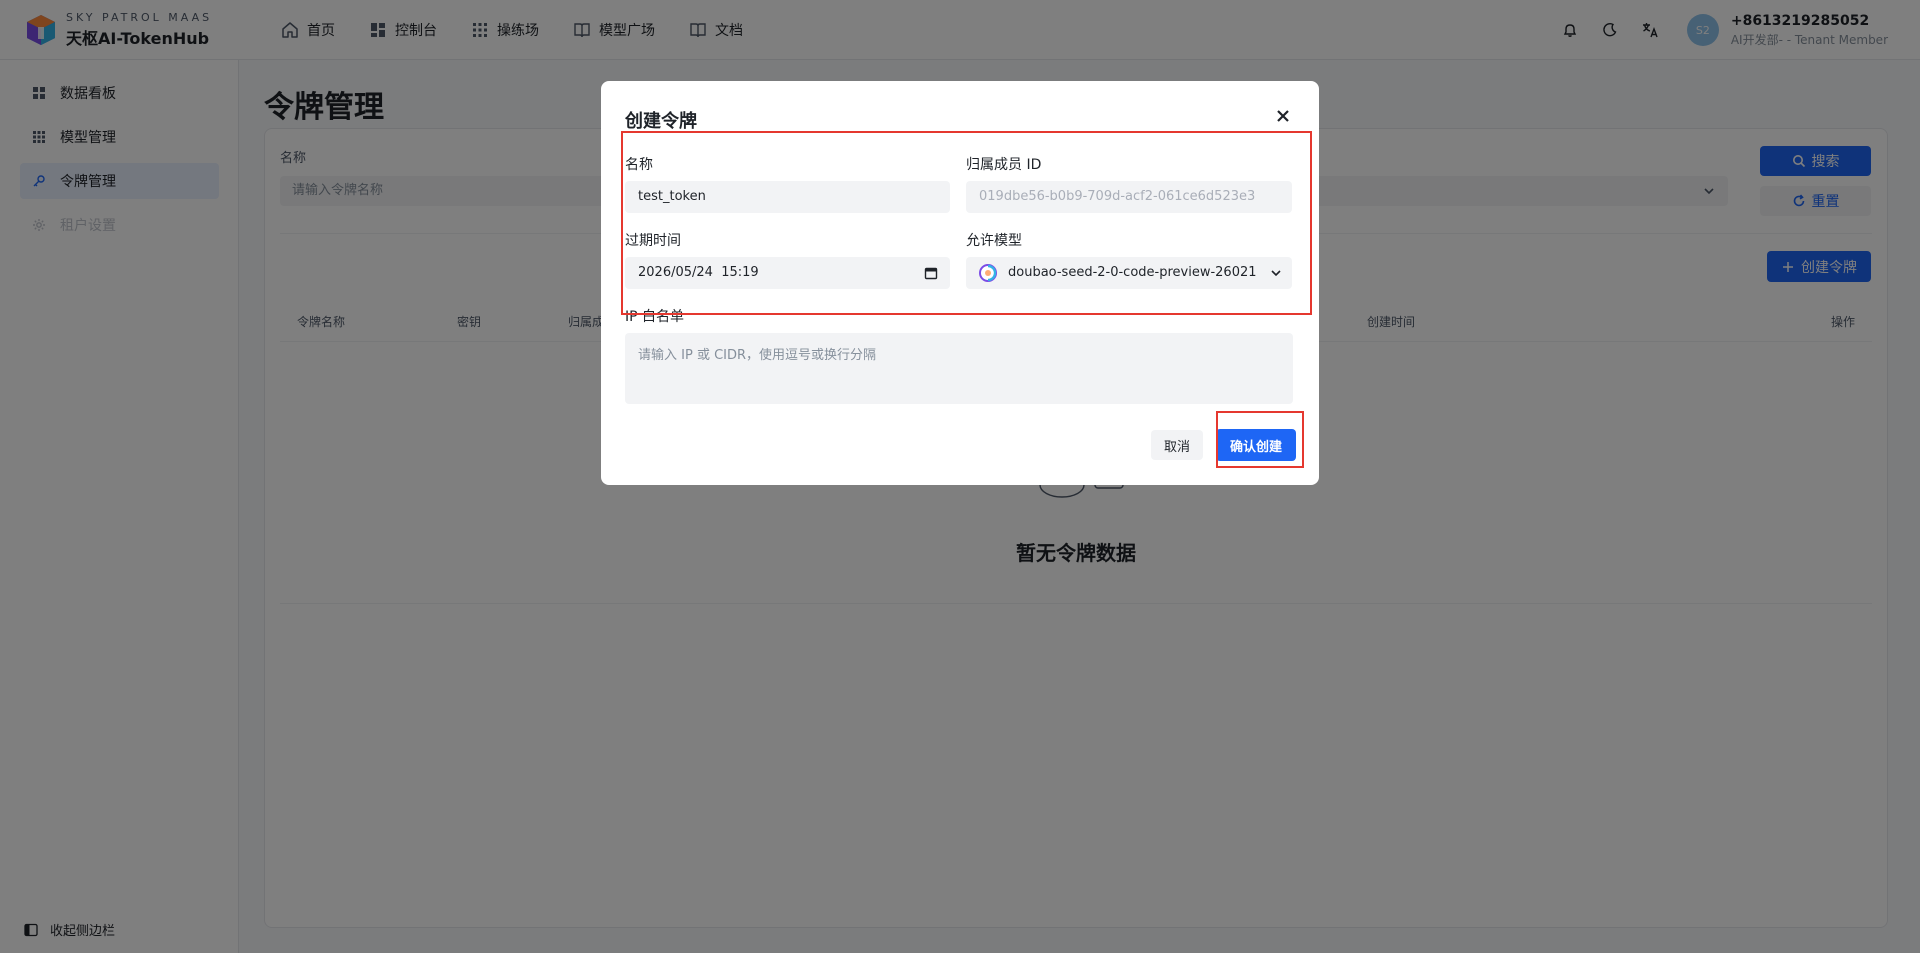 The width and height of the screenshot is (1920, 953). Describe the element at coordinates (757, 355) in the screenshot. I see `ip-whitelist-placeholder: 请输入 IP 或 CIDR，使用逗号或换行分隔` at that location.